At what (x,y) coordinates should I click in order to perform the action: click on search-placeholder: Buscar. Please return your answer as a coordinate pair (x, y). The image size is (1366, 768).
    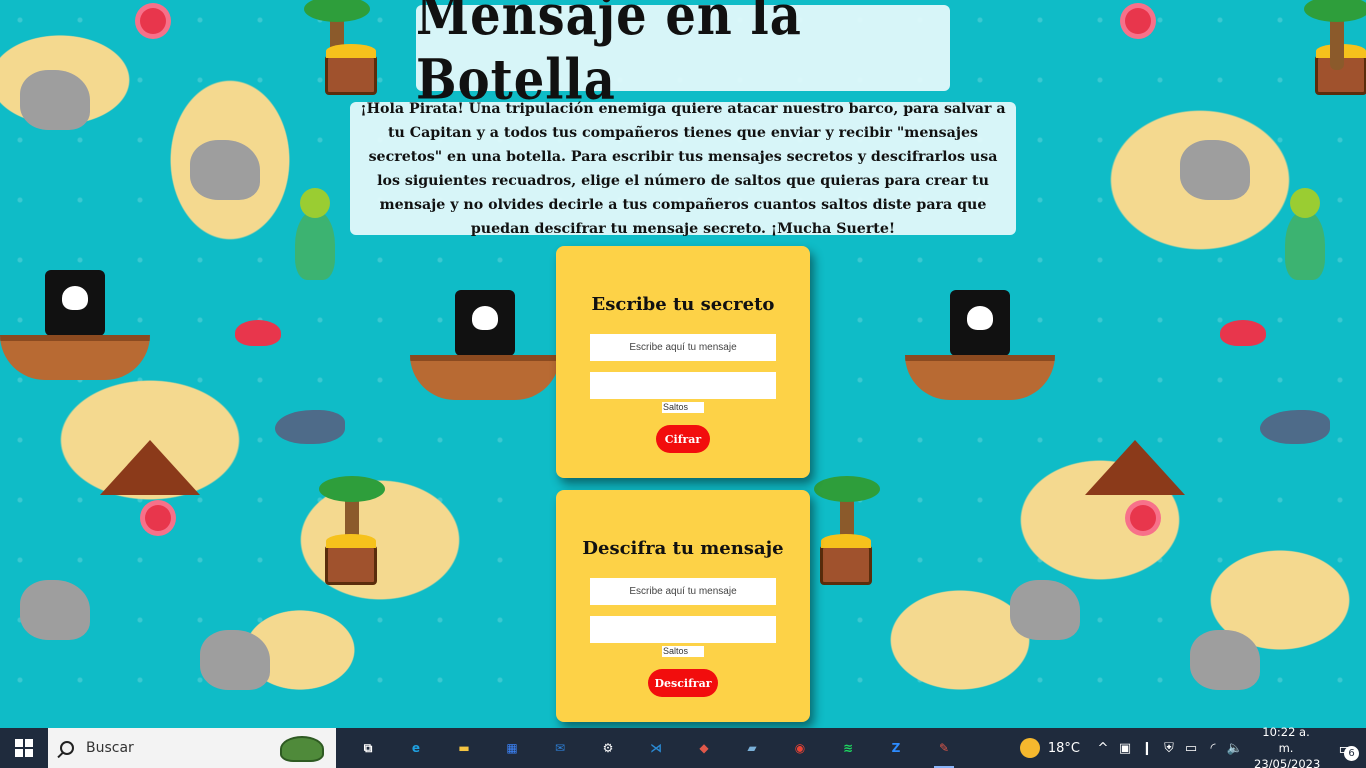
    Looking at the image, I should click on (110, 748).